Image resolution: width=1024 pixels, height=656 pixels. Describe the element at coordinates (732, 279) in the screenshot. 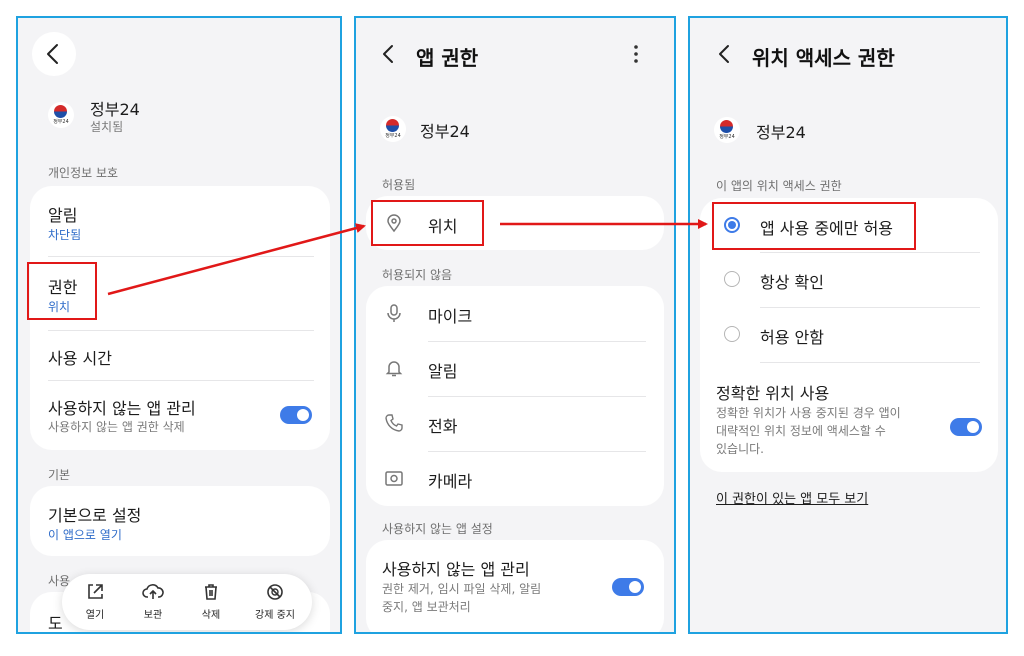

I see `radio-always-ask` at that location.